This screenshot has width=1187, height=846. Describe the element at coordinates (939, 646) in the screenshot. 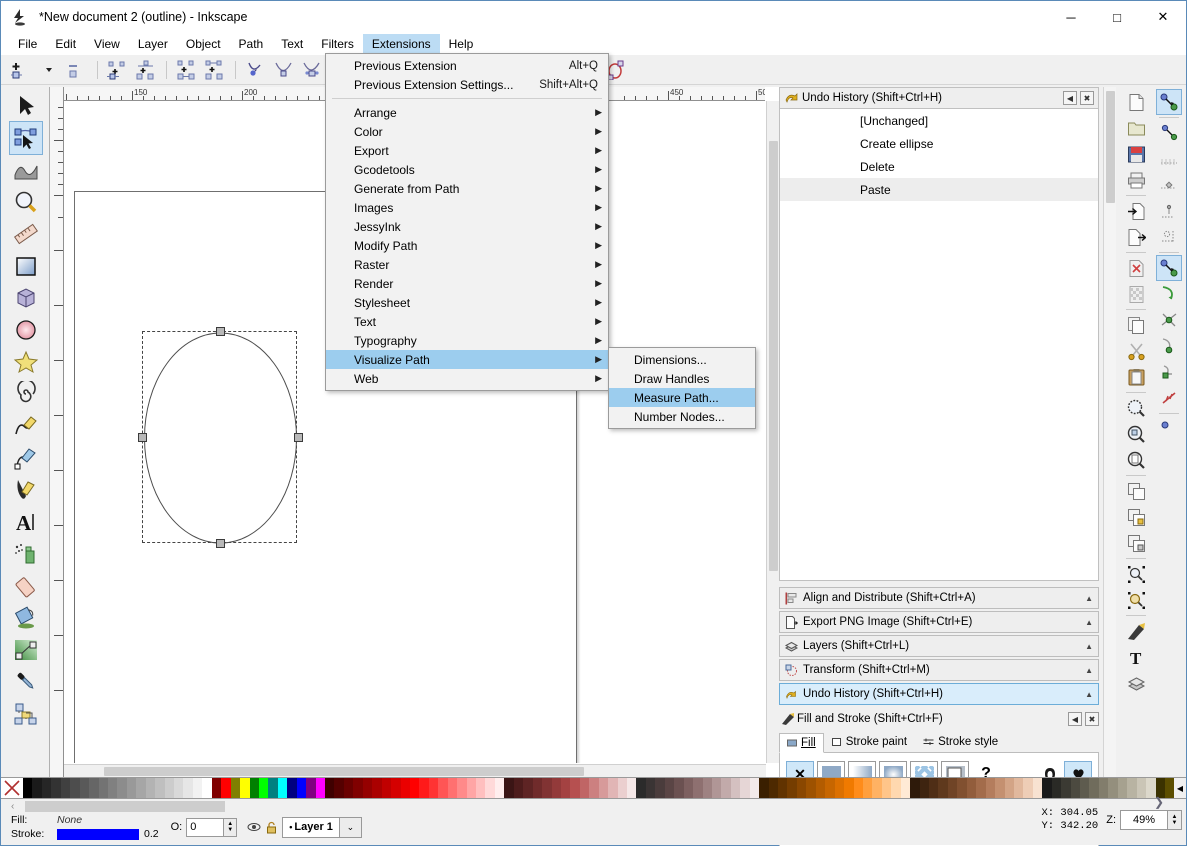

I see `panel-layers: Layers (Shift+Ctrl+L) ▲` at that location.